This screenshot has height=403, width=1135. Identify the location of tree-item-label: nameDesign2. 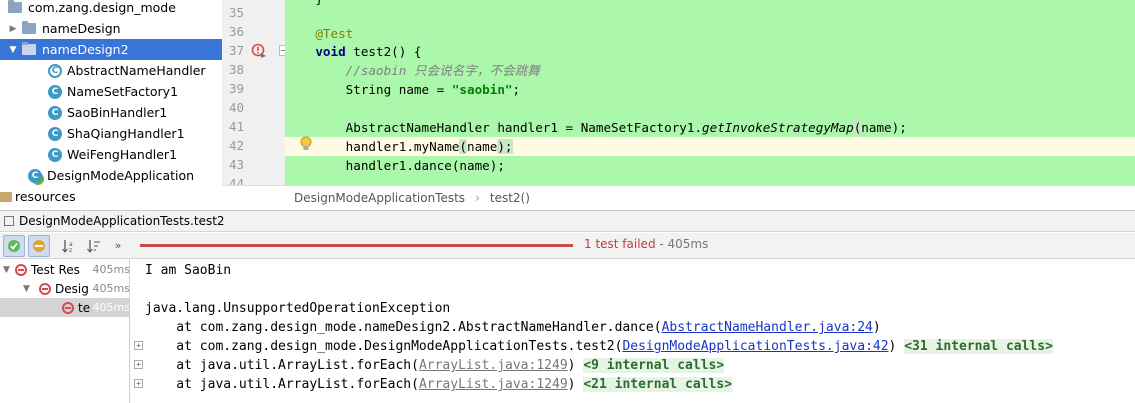
(85, 49).